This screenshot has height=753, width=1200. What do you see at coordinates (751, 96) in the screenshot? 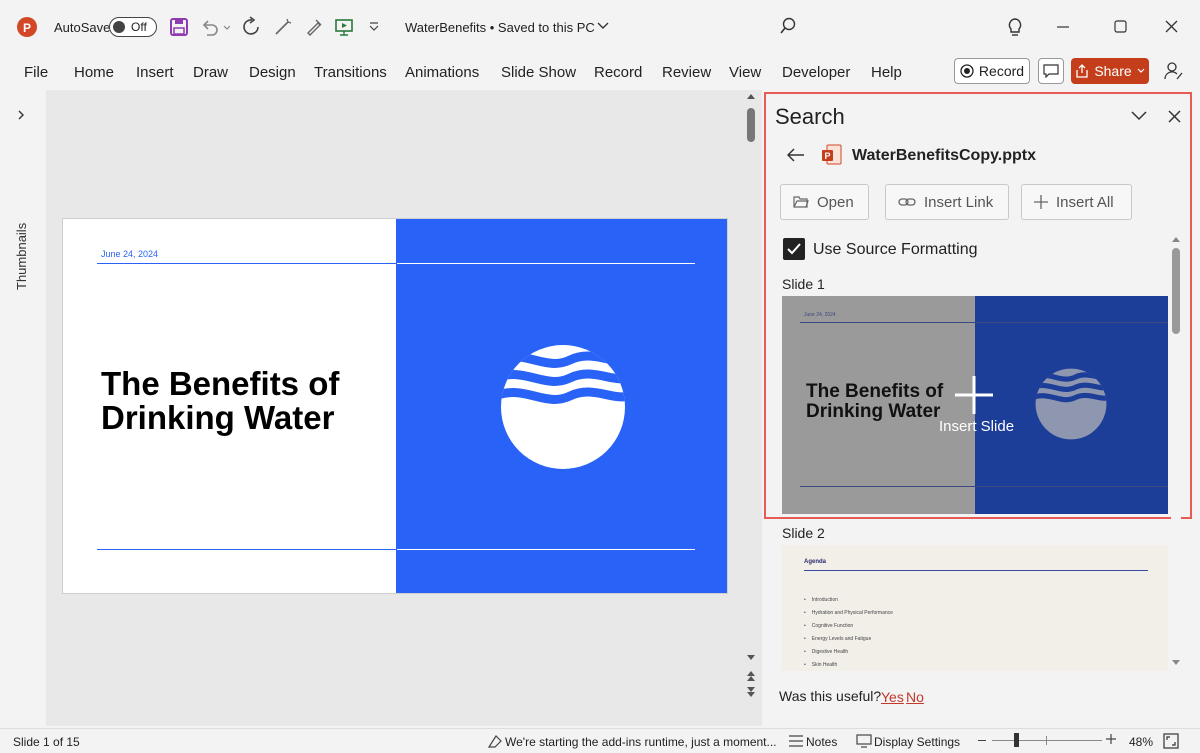
I see `scroll-up-icon` at bounding box center [751, 96].